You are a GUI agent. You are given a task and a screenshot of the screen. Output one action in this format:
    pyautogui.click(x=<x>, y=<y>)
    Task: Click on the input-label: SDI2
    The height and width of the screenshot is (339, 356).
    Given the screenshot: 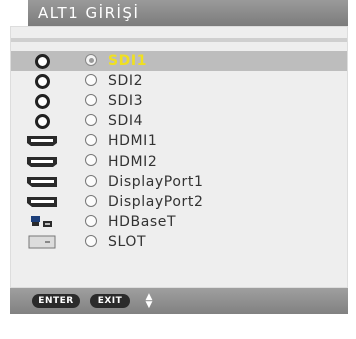 What is the action you would take?
    pyautogui.click(x=126, y=81)
    